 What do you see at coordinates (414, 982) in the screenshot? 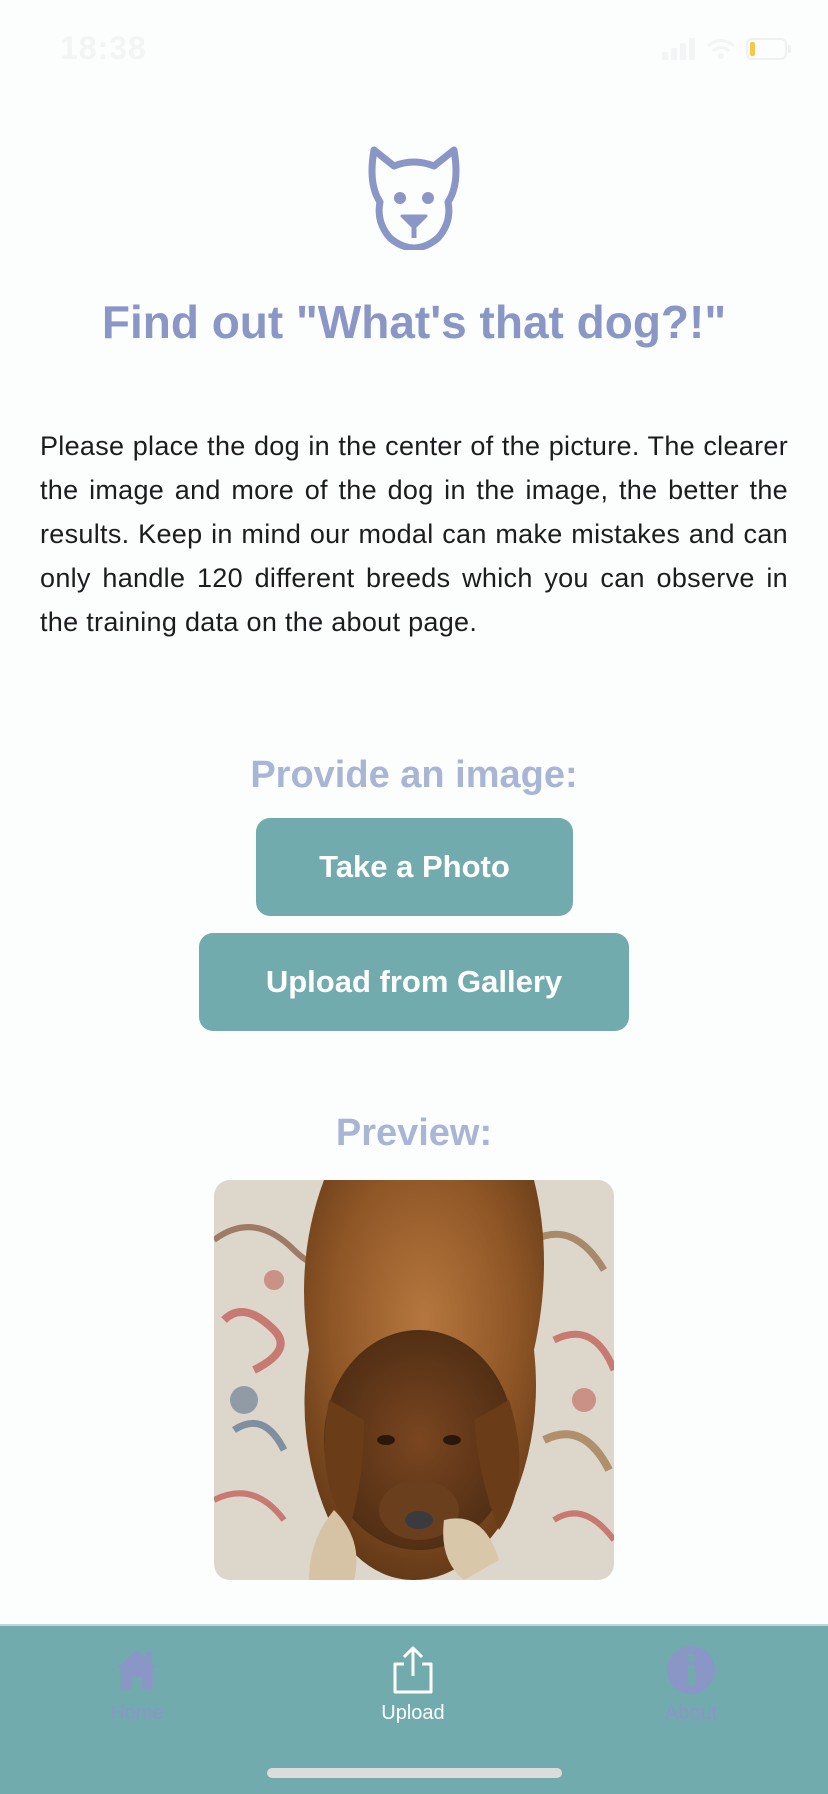
I see `upload-gallery-button: Upload from Gallery` at bounding box center [414, 982].